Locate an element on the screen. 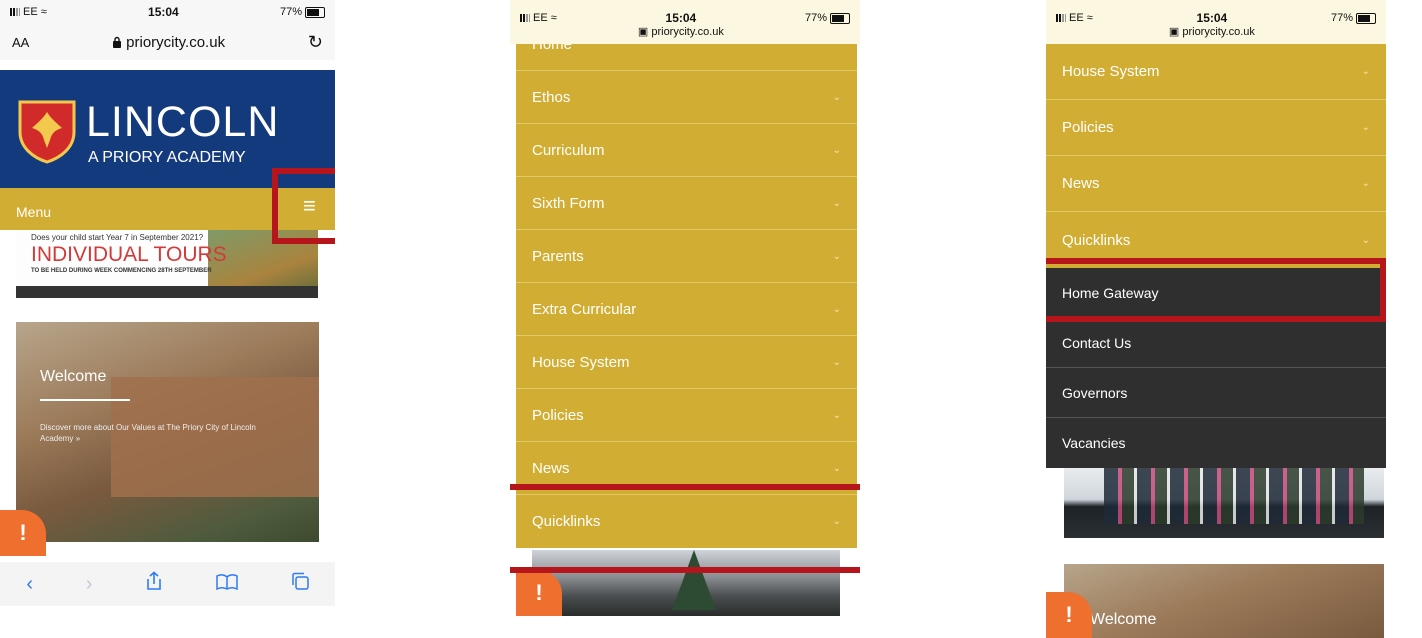 The image size is (1422, 638). menu-item-label: Ethos is located at coordinates (551, 97).